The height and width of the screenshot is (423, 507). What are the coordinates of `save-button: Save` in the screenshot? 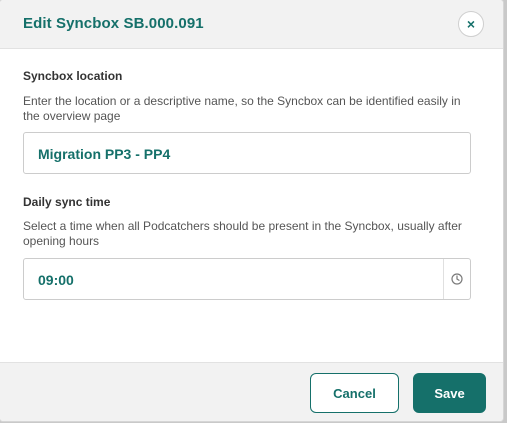 It's located at (449, 393).